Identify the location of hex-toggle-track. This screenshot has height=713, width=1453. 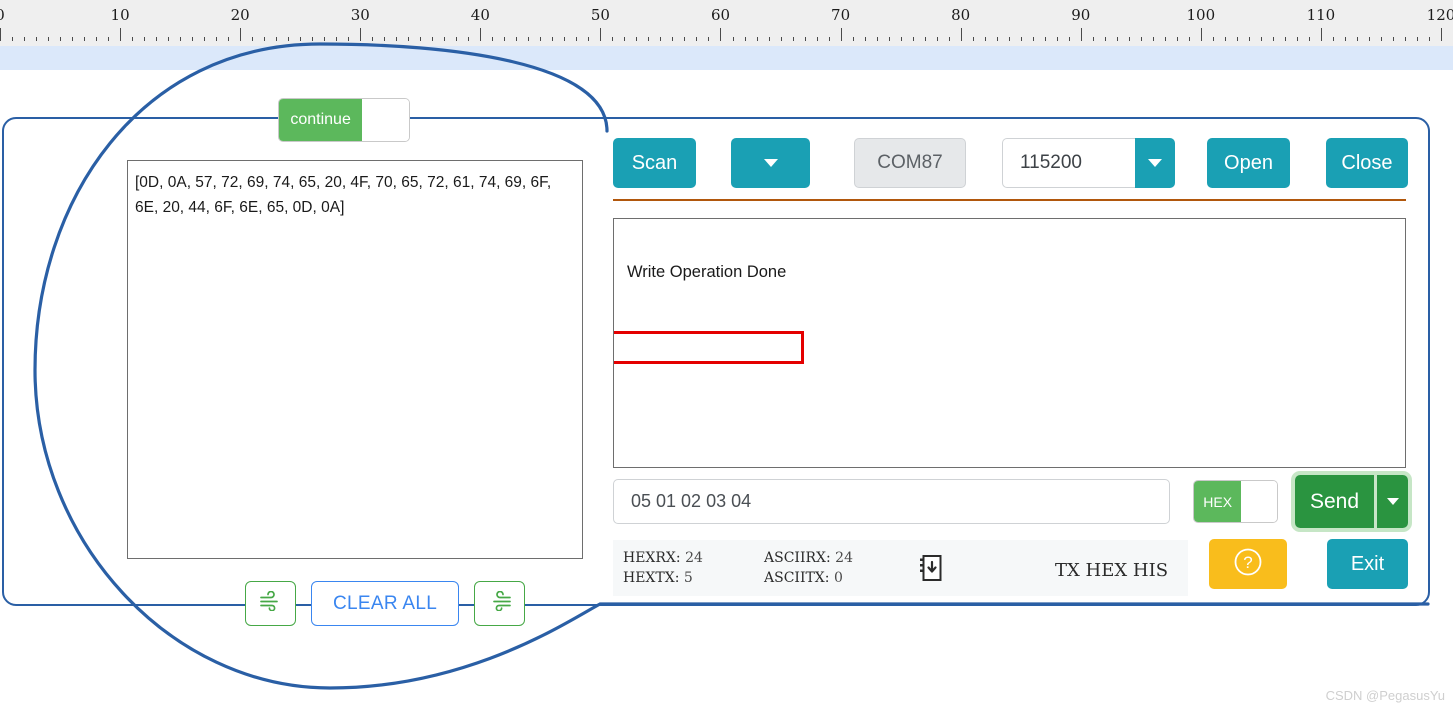
(1259, 501).